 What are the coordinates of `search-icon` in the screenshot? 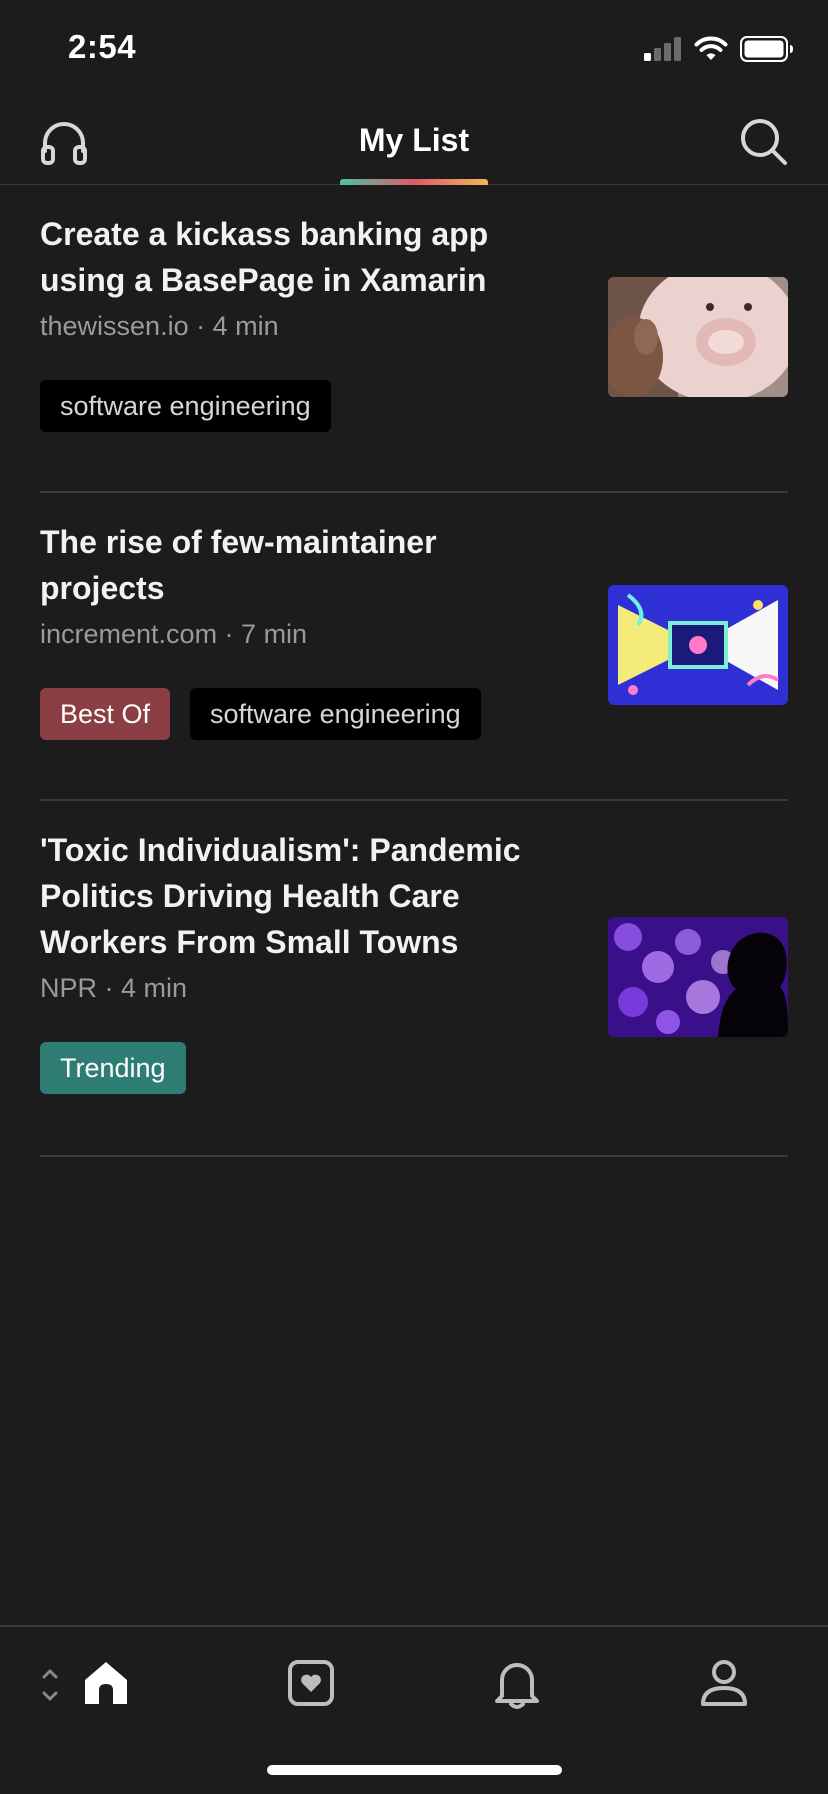 It's located at (764, 142).